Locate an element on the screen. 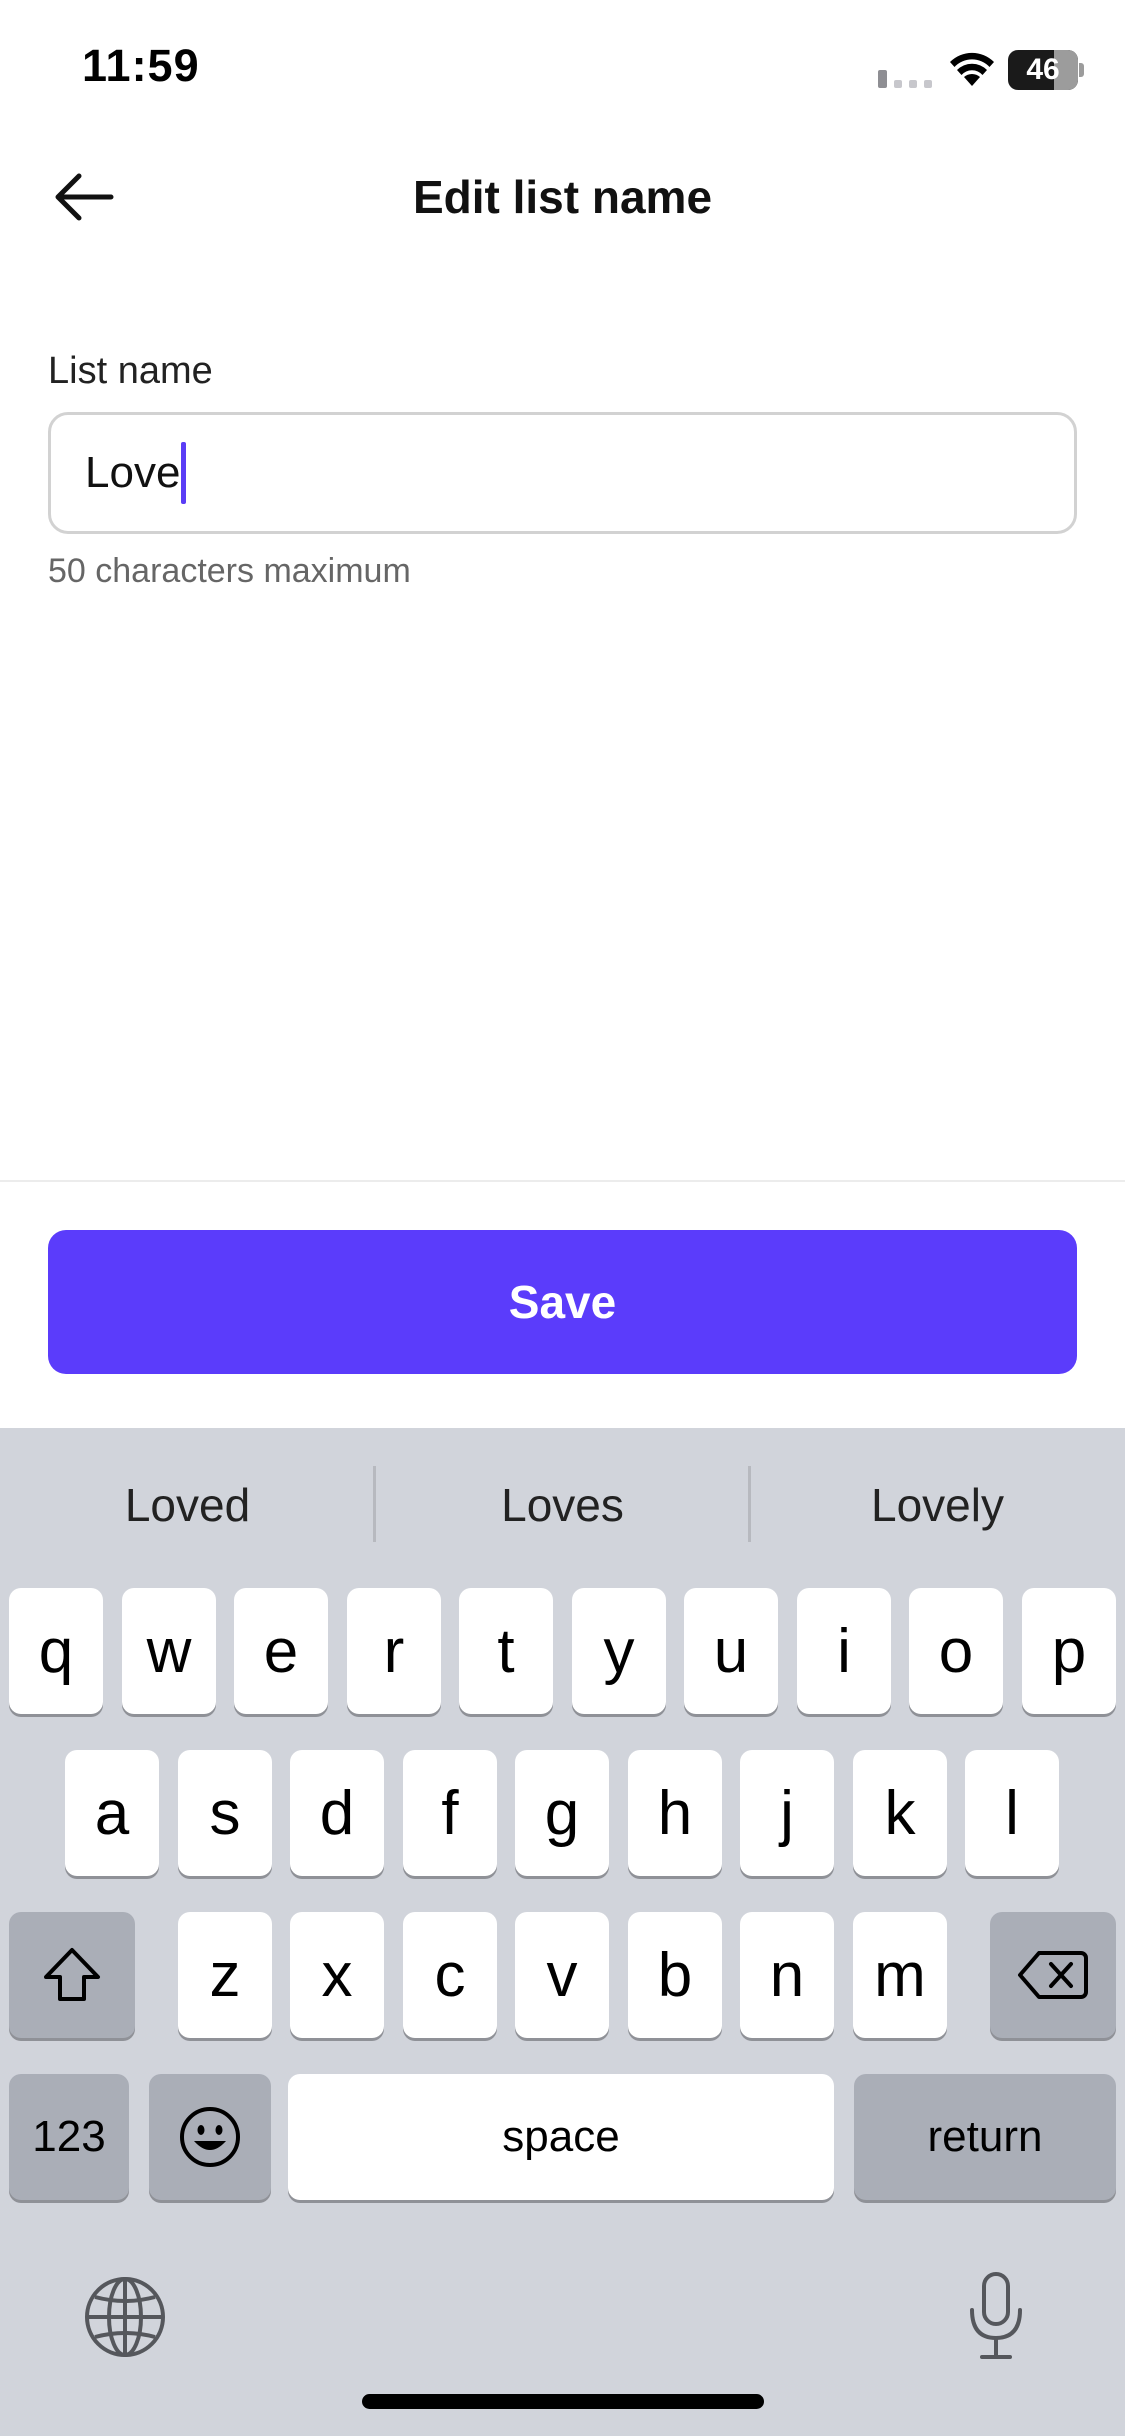 The width and height of the screenshot is (1125, 2436). delete-key is located at coordinates (1053, 1975).